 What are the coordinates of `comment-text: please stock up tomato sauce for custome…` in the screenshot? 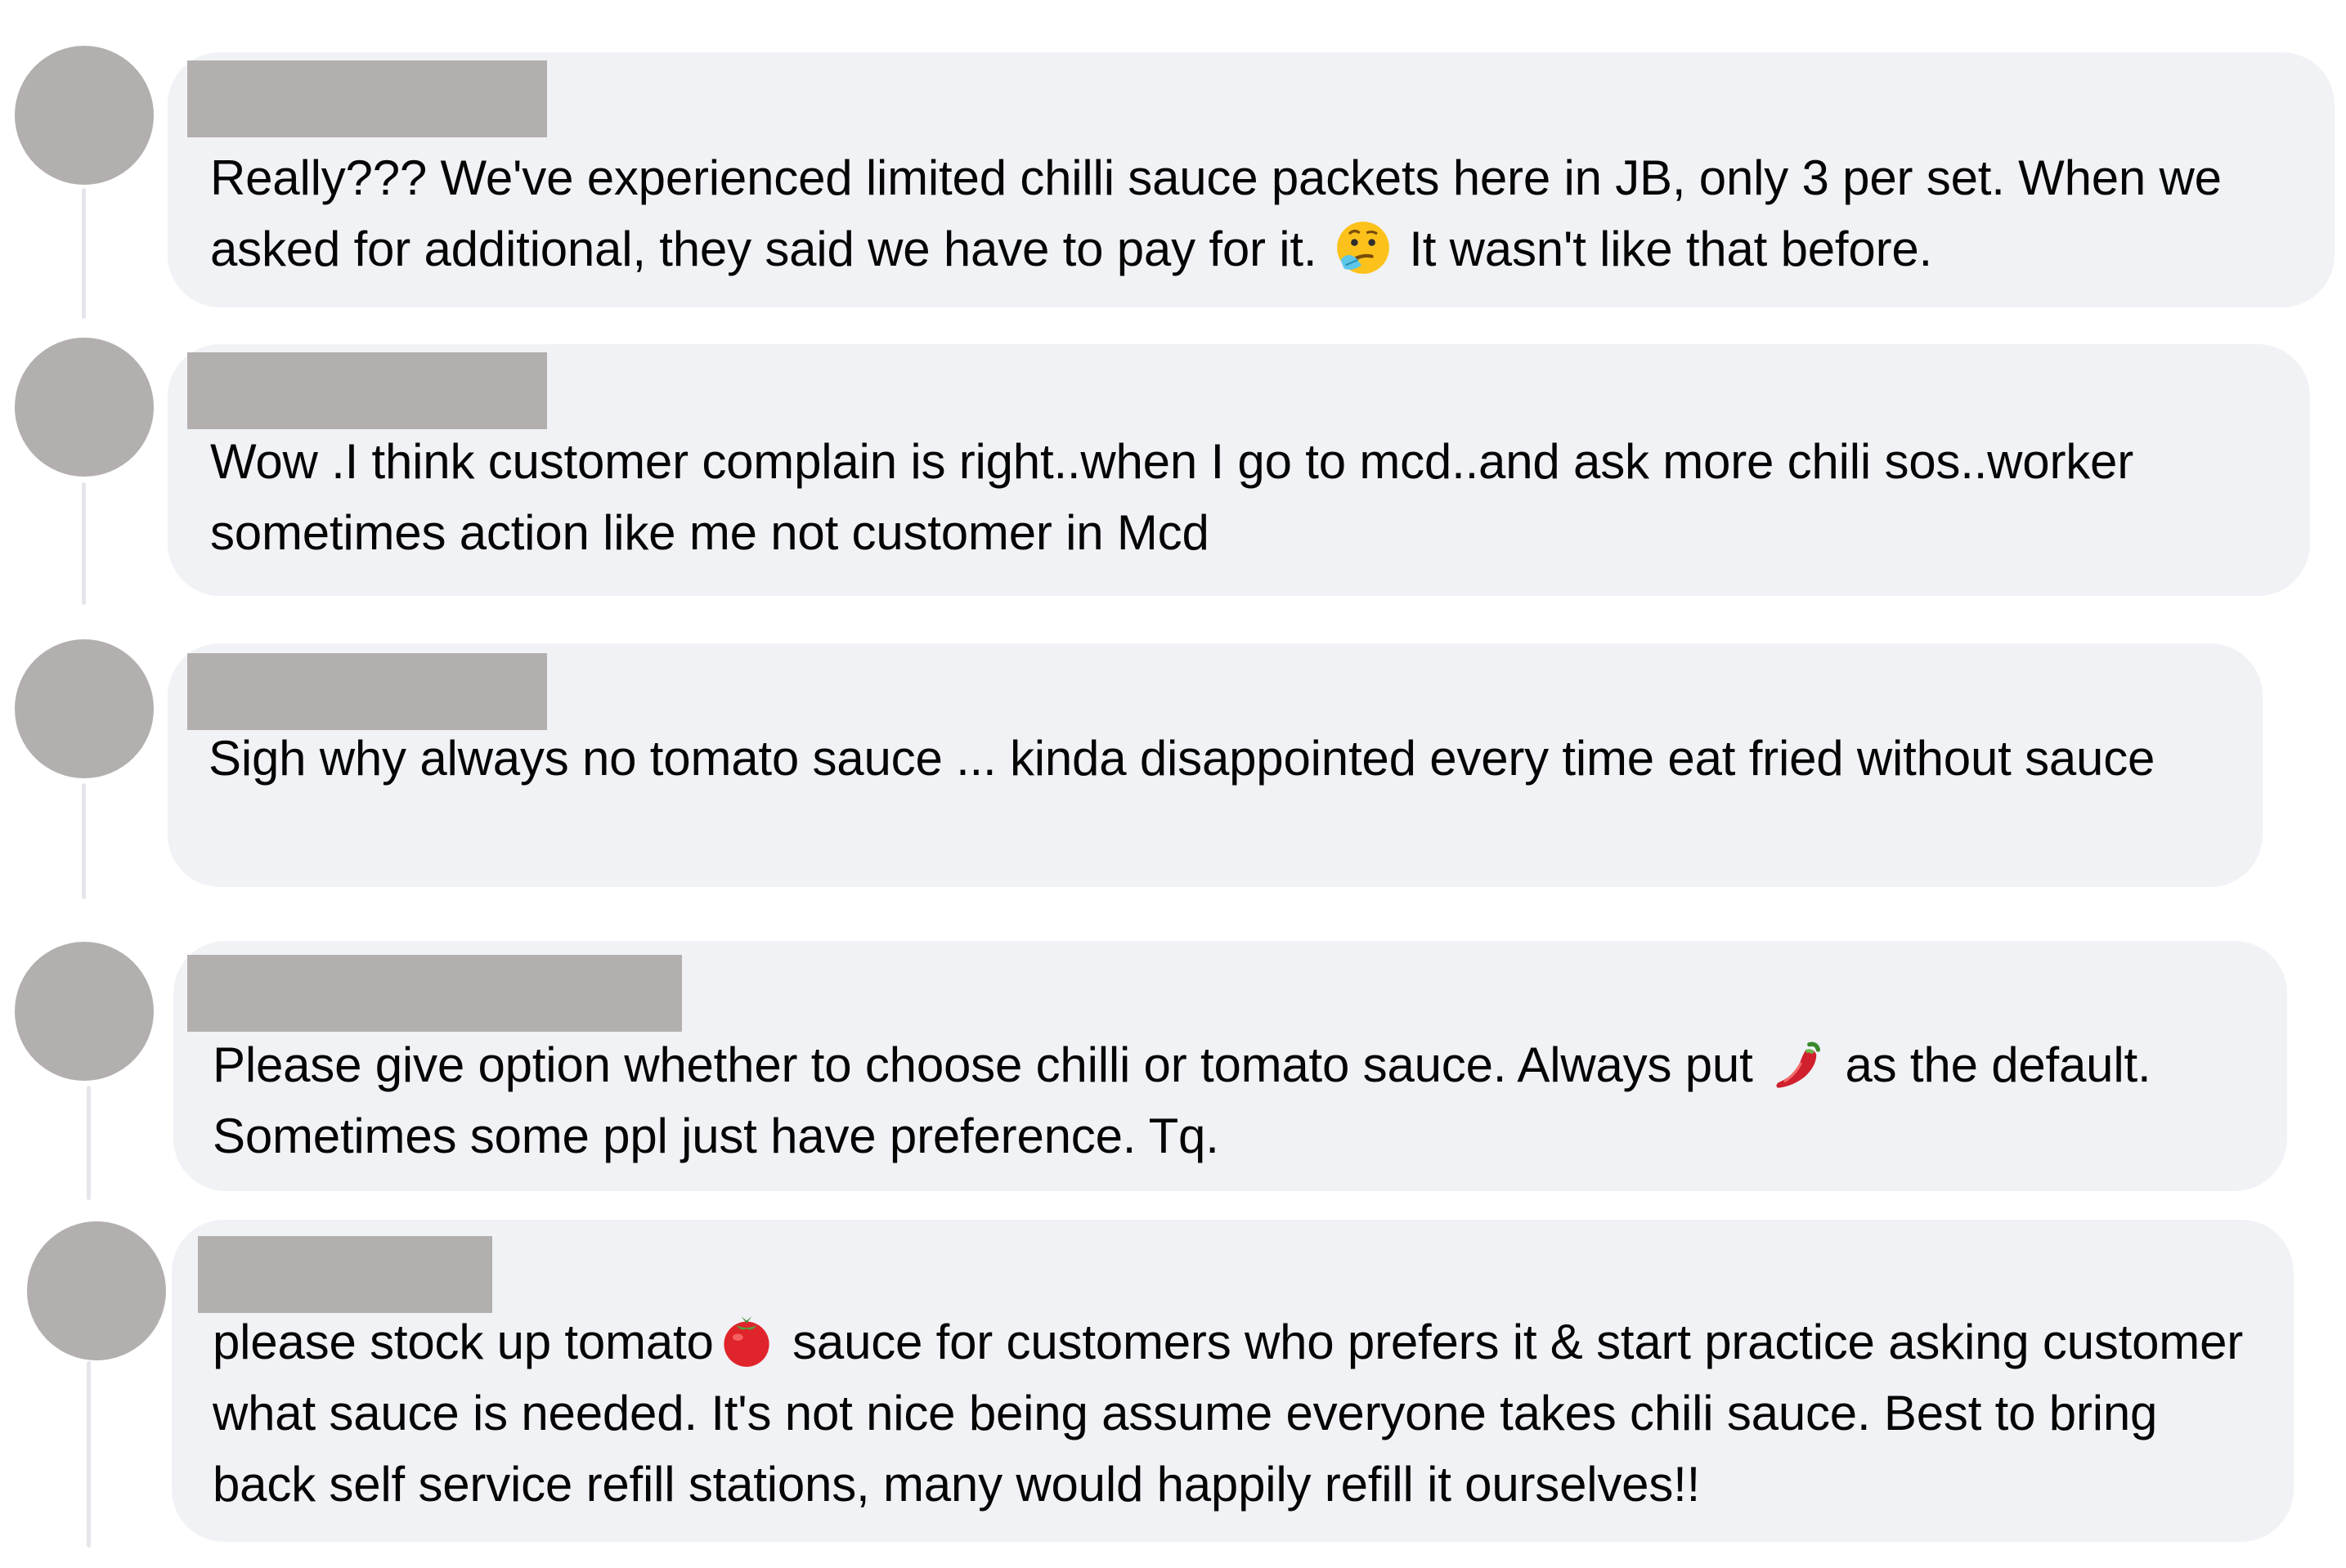 It's located at (1235, 1413).